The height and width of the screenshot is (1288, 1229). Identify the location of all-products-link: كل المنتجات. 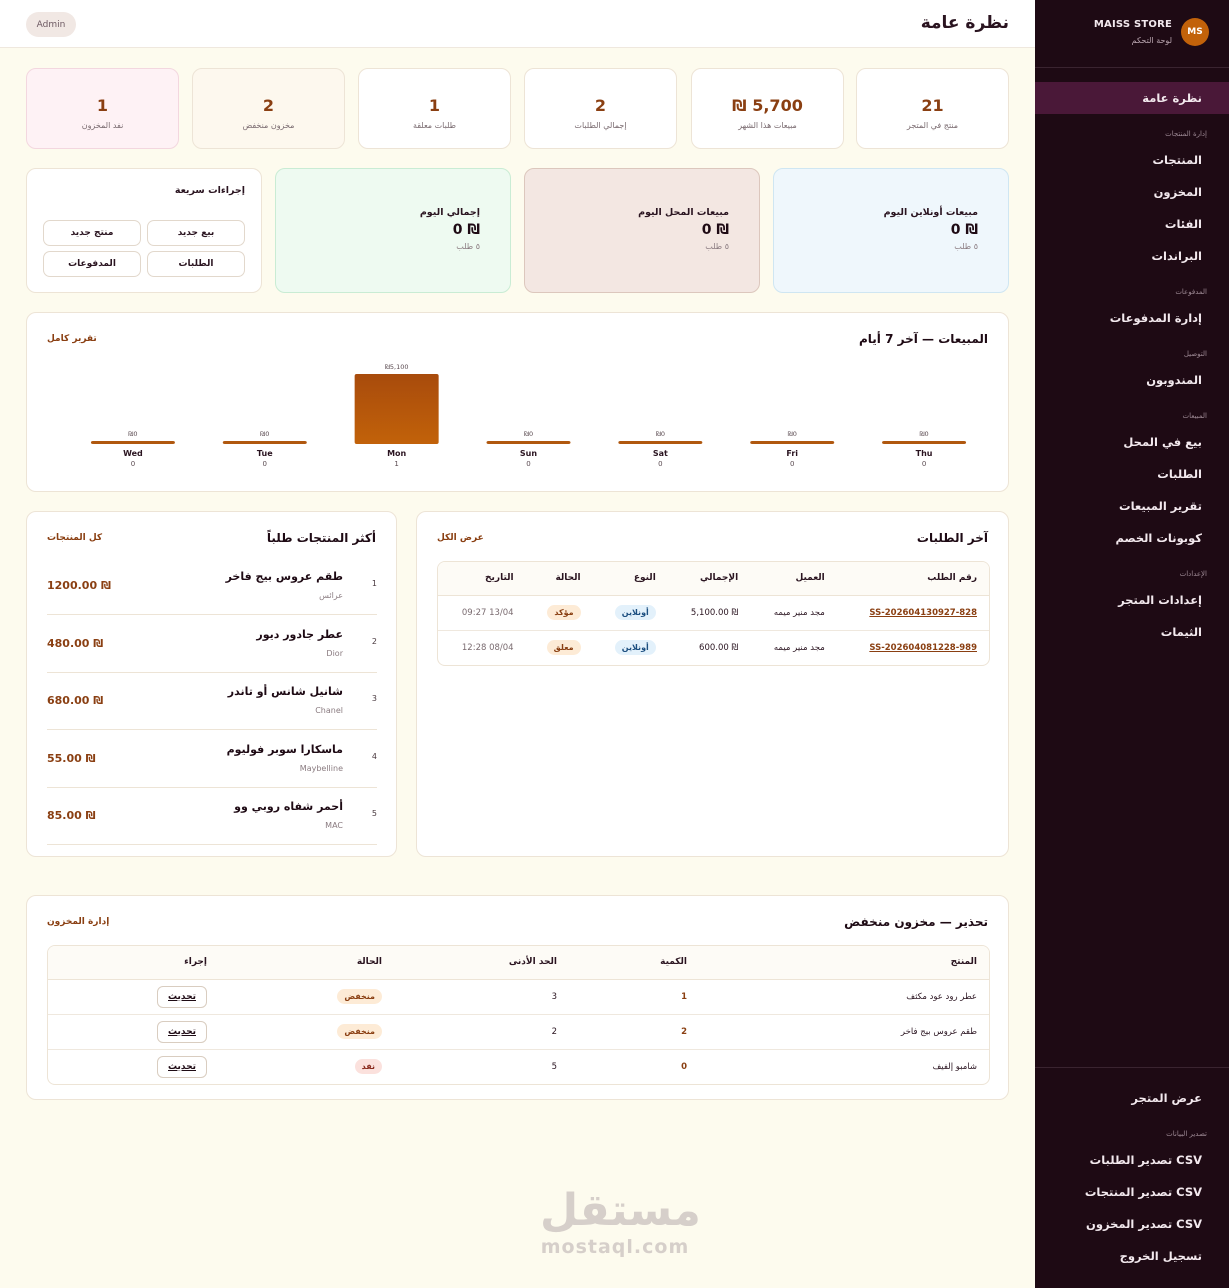
(74, 538).